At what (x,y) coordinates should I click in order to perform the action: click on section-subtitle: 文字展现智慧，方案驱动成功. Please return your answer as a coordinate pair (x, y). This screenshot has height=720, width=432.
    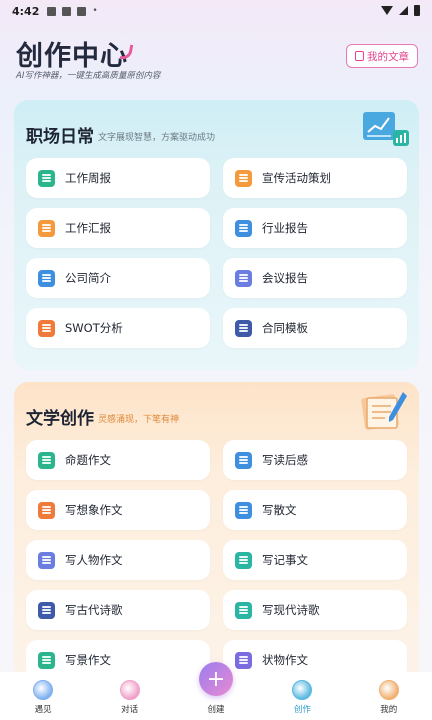
    Looking at the image, I should click on (157, 138).